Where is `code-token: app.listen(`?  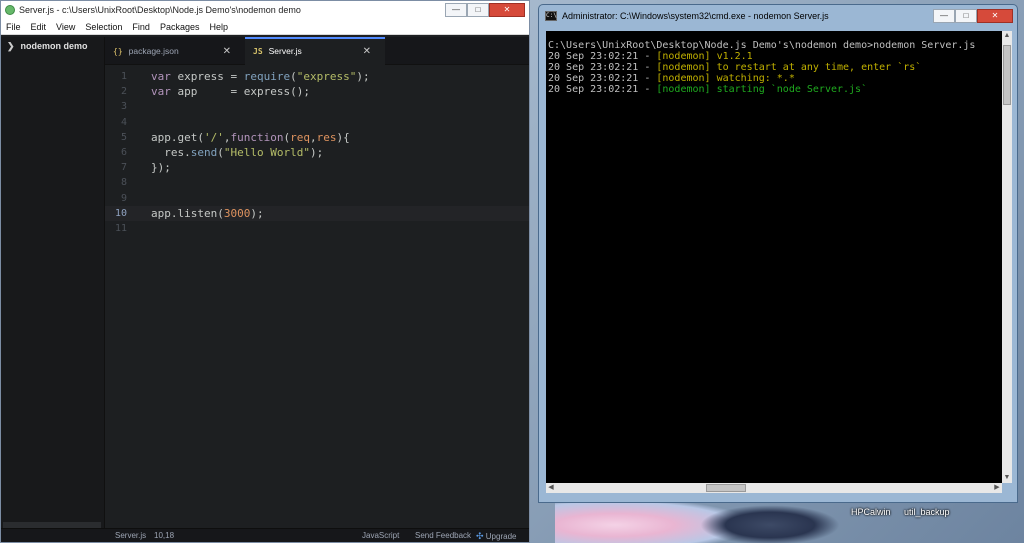
code-token: app.listen( is located at coordinates (187, 213).